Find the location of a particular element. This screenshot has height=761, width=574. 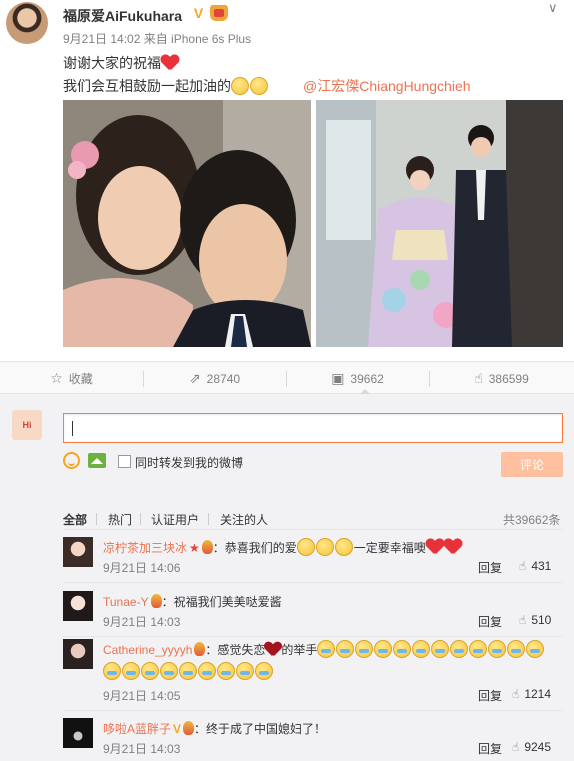

commenter-name: 凉柠茶加三块冰 is located at coordinates (145, 548).